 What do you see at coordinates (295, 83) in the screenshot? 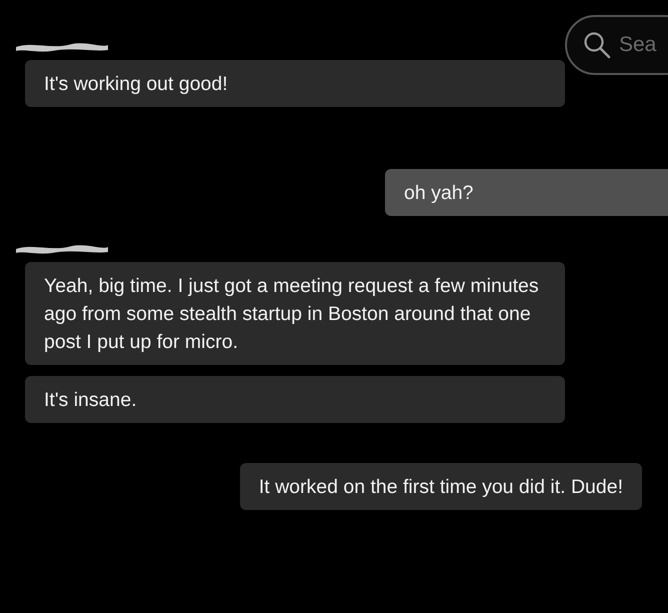
I see `message-bubble: It's working out good!` at bounding box center [295, 83].